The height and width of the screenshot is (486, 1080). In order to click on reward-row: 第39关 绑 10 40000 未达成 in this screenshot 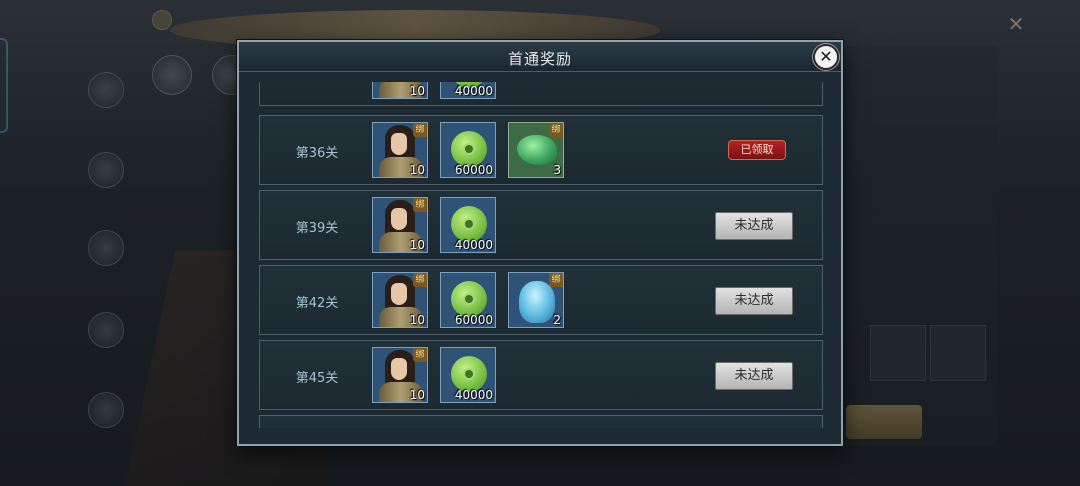, I will do `click(541, 225)`.